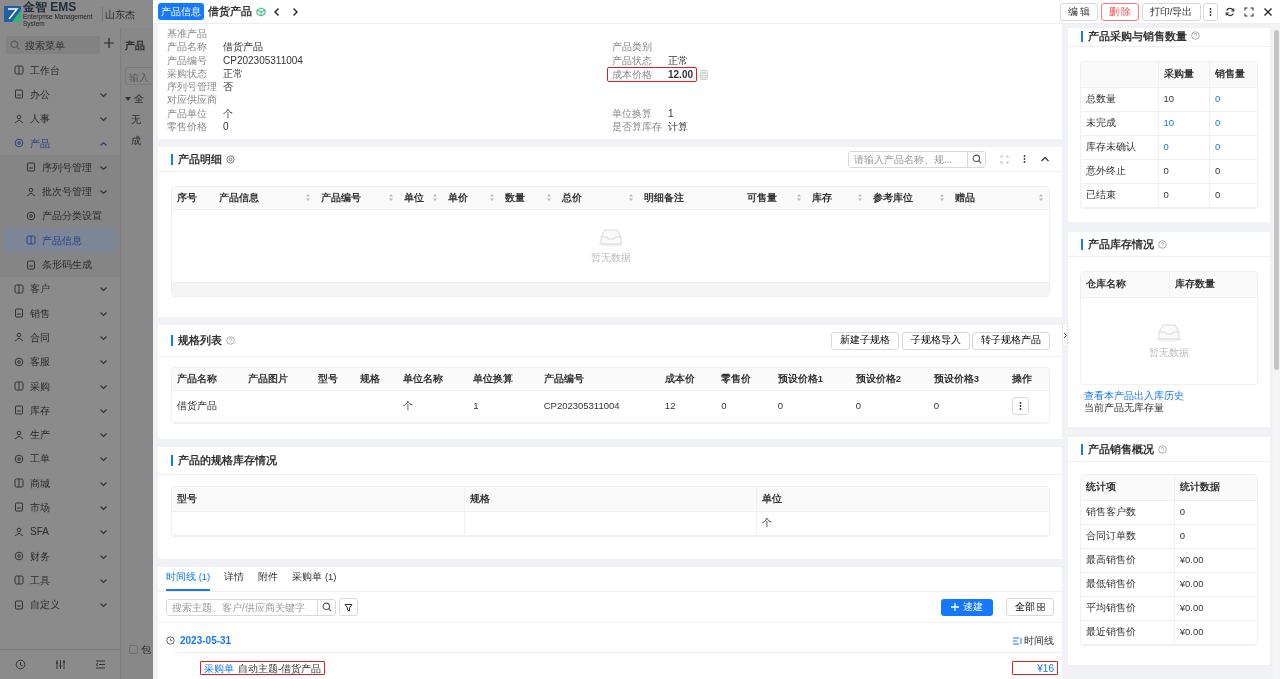  Describe the element at coordinates (1162, 449) in the screenshot. I see `help-icon` at that location.